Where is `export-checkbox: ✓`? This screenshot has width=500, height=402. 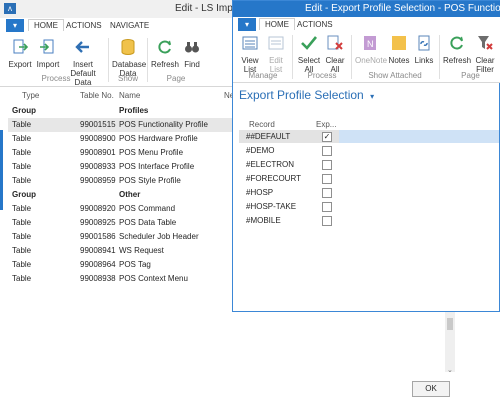 export-checkbox: ✓ is located at coordinates (327, 137).